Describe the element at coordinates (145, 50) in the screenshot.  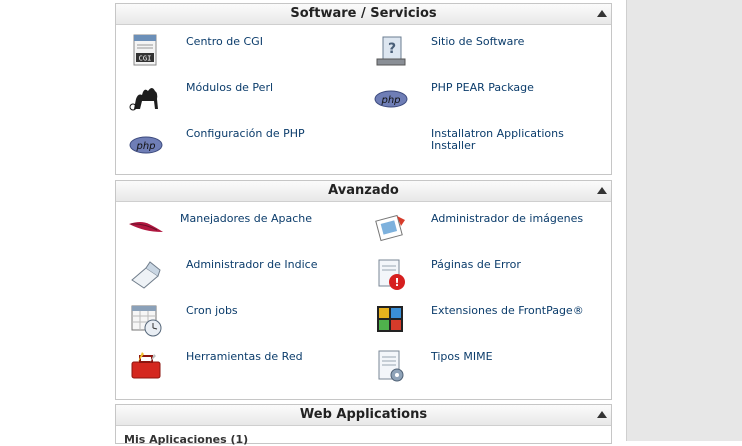
I see `cgi-script-icon: CGI` at that location.